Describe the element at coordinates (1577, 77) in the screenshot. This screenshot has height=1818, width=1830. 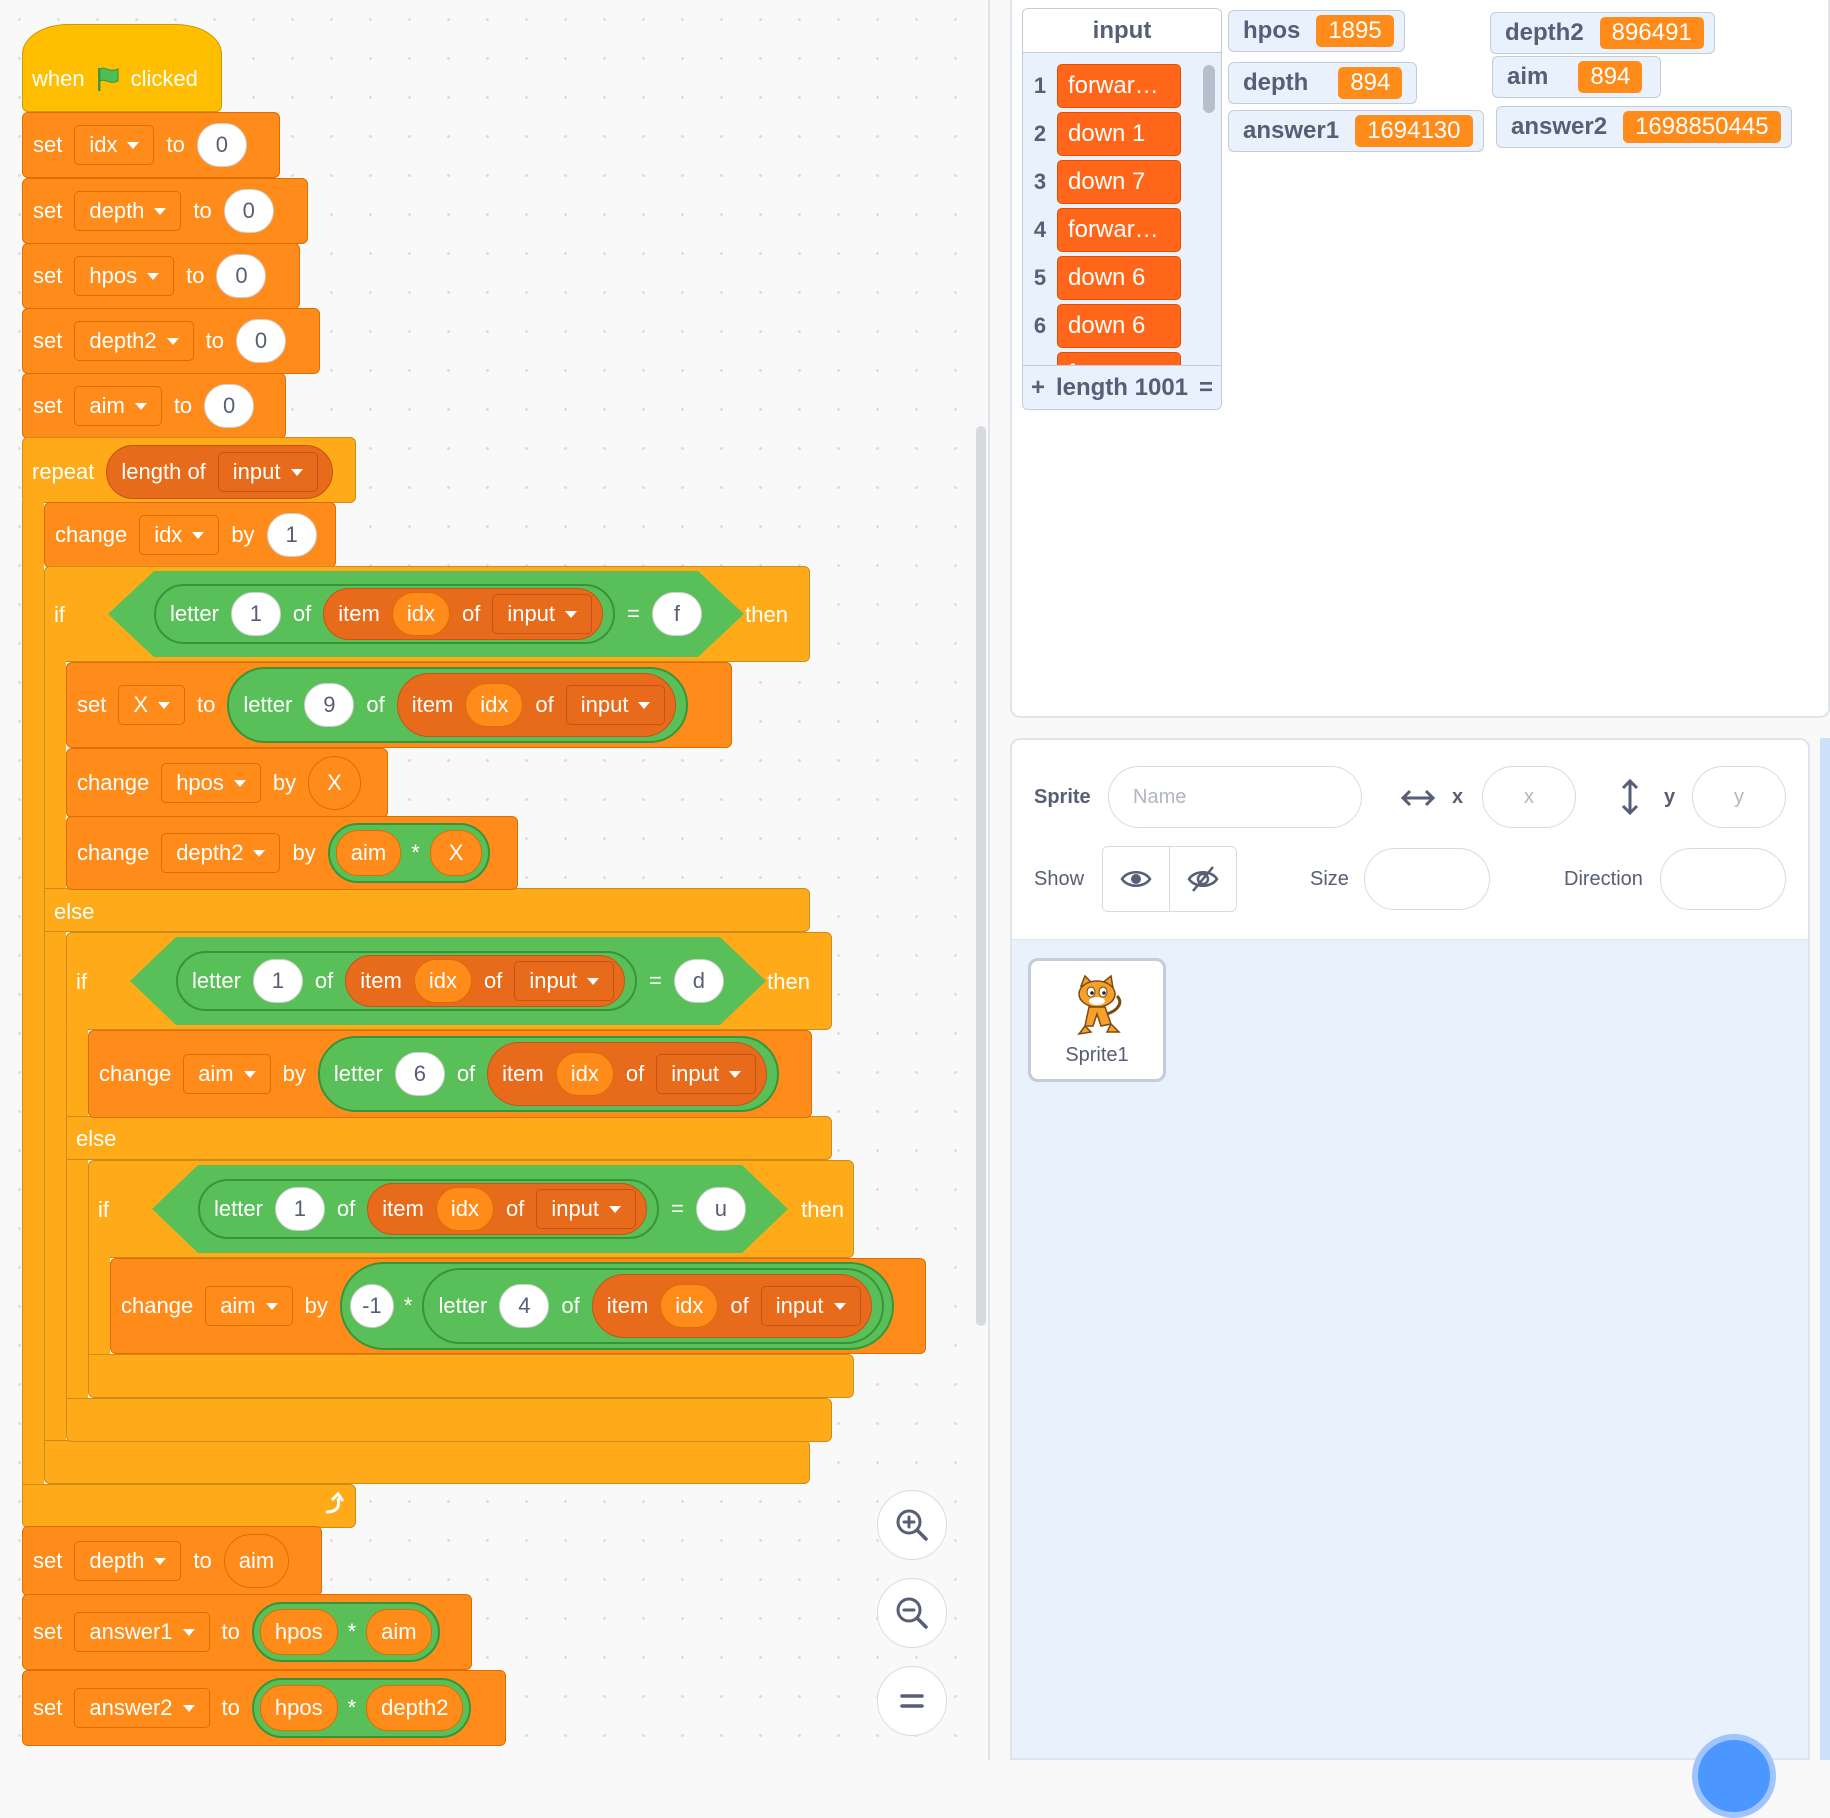
I see `monitor-aim: aim 894` at that location.